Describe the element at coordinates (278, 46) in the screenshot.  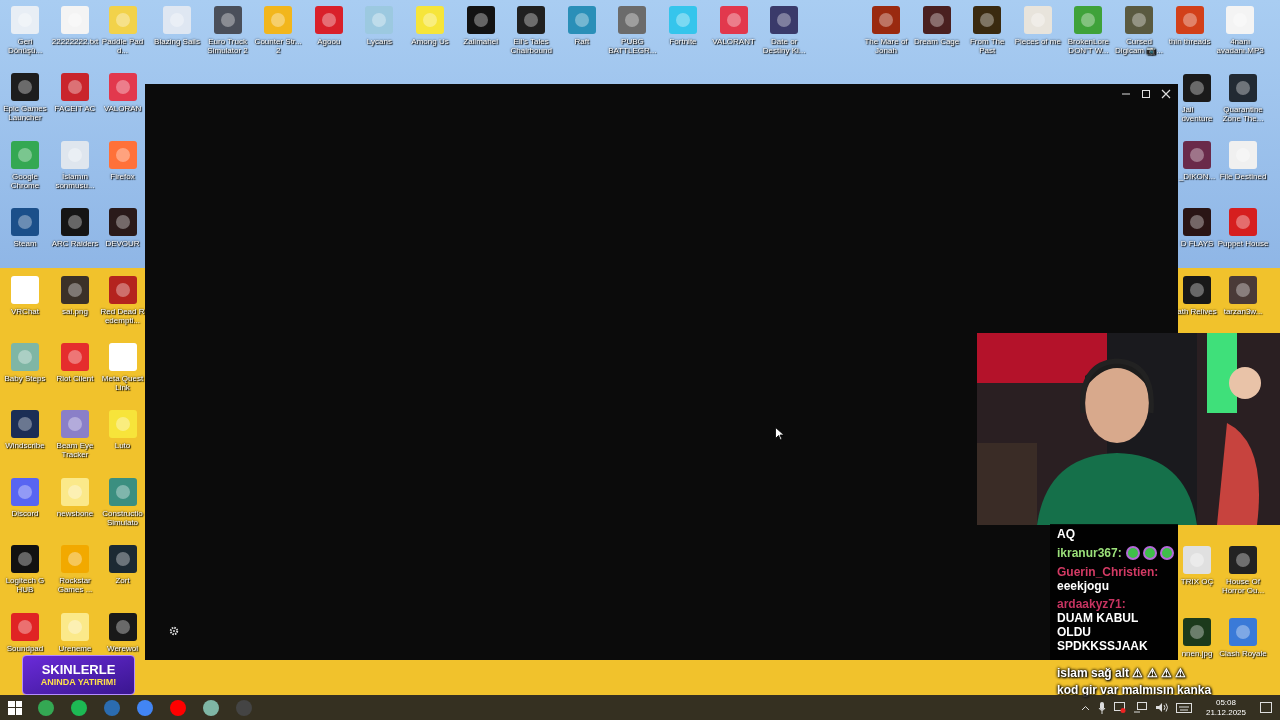
I see `icon-label: Counter Str... 2` at that location.